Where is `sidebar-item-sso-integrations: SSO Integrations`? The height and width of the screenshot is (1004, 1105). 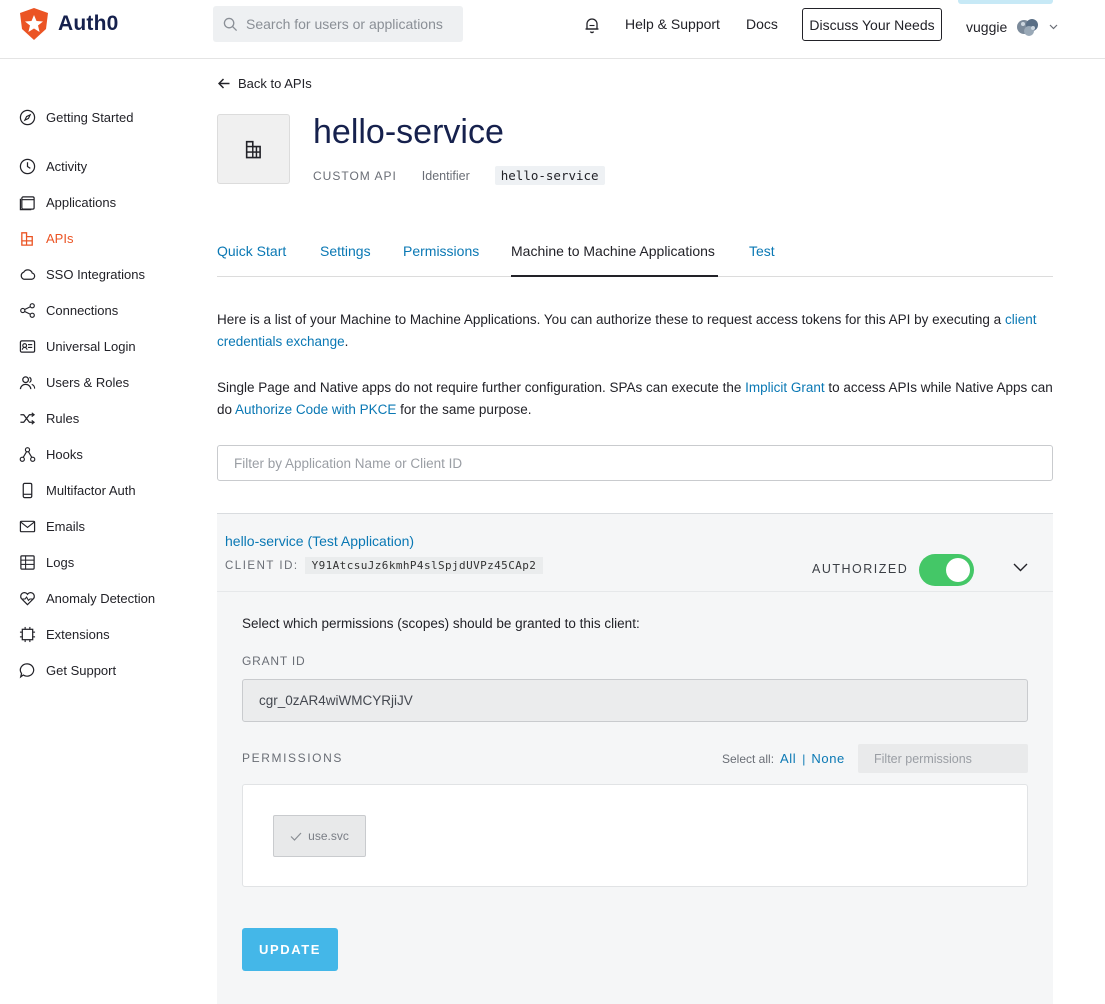 sidebar-item-sso-integrations: SSO Integrations is located at coordinates (82, 274).